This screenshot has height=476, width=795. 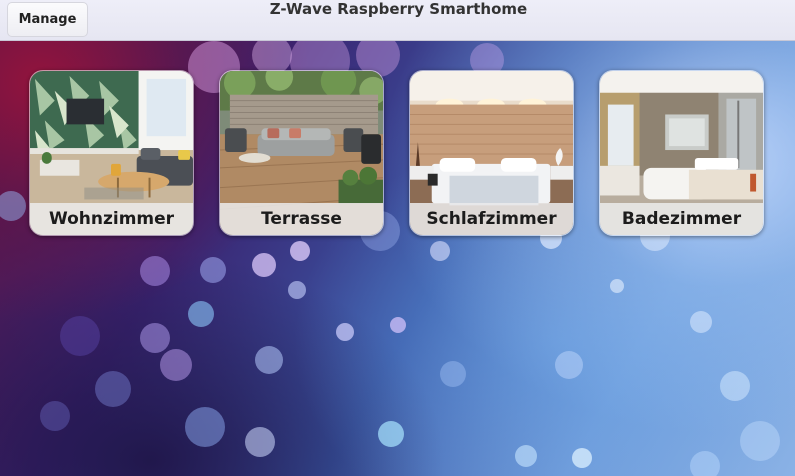 What do you see at coordinates (491, 153) in the screenshot?
I see `room-tile-schlafzimmer: Schlafzimmer` at bounding box center [491, 153].